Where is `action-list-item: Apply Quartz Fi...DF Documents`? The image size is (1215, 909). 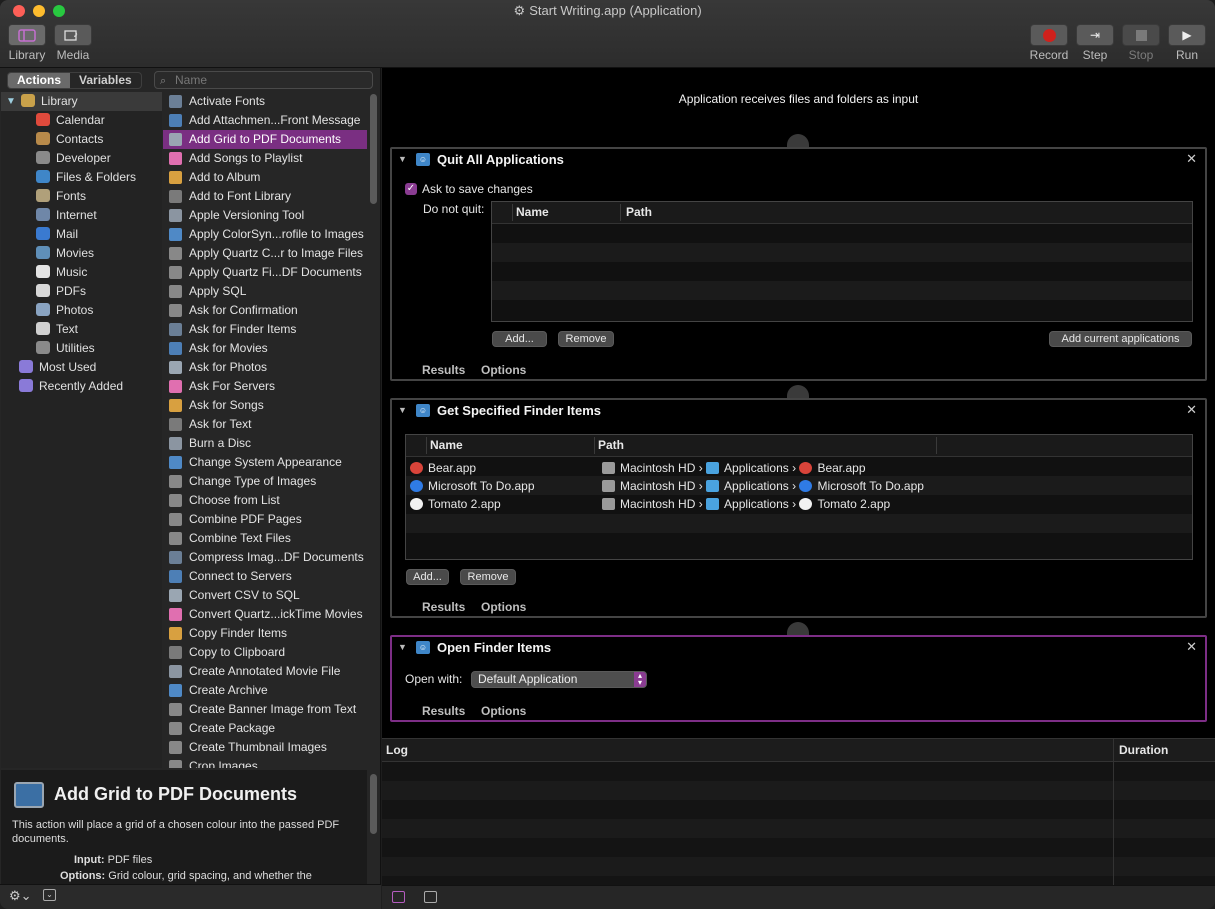
action-list-item: Apply Quartz Fi...DF Documents is located at coordinates (265, 272).